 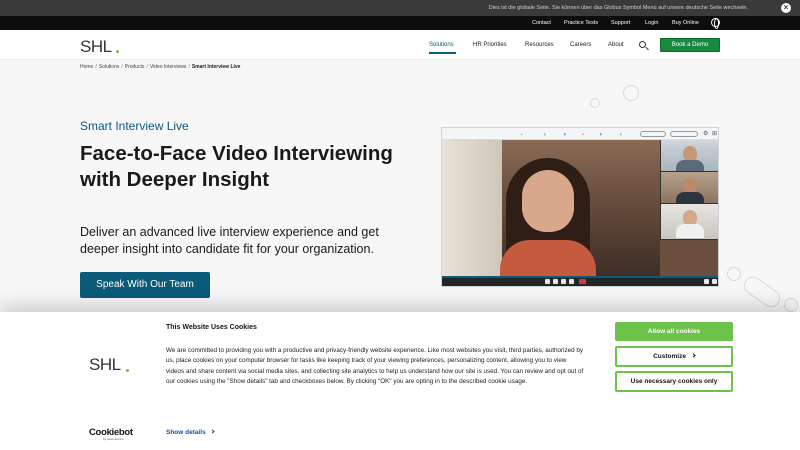 I want to click on main-video-feed, so click(x=551, y=210).